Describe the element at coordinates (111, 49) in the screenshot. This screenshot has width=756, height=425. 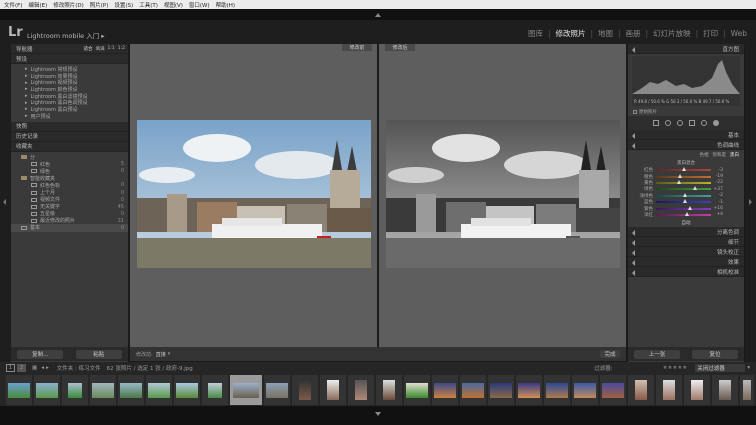
I see `zoom-1-1: 1:1` at that location.